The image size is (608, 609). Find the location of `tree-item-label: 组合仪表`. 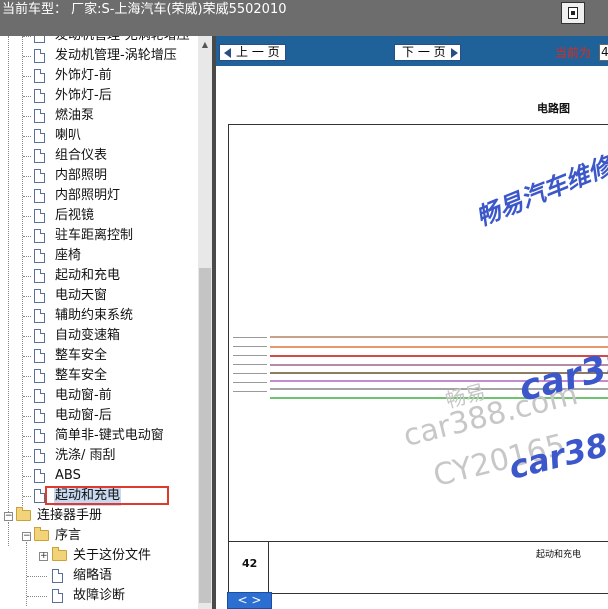

tree-item-label: 组合仪表 is located at coordinates (81, 155).